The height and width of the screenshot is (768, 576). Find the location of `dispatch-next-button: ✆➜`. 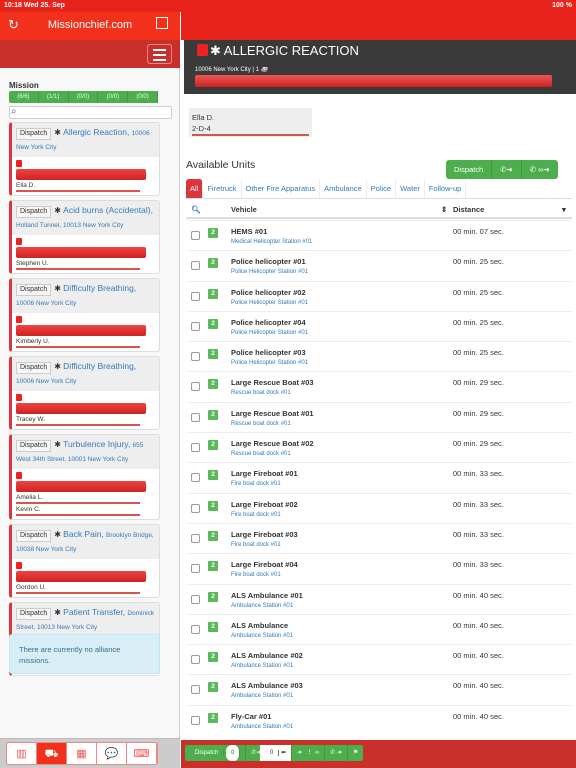

dispatch-next-button: ✆➜ is located at coordinates (507, 169).